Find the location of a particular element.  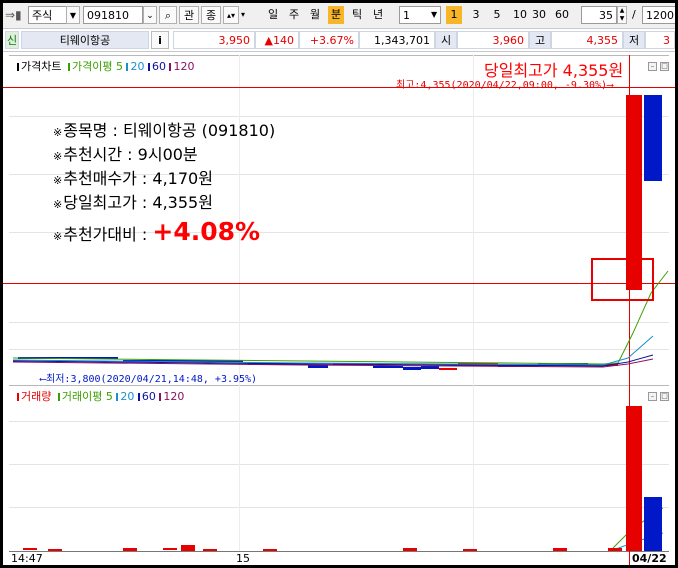

total-value: 1200 is located at coordinates (660, 15).